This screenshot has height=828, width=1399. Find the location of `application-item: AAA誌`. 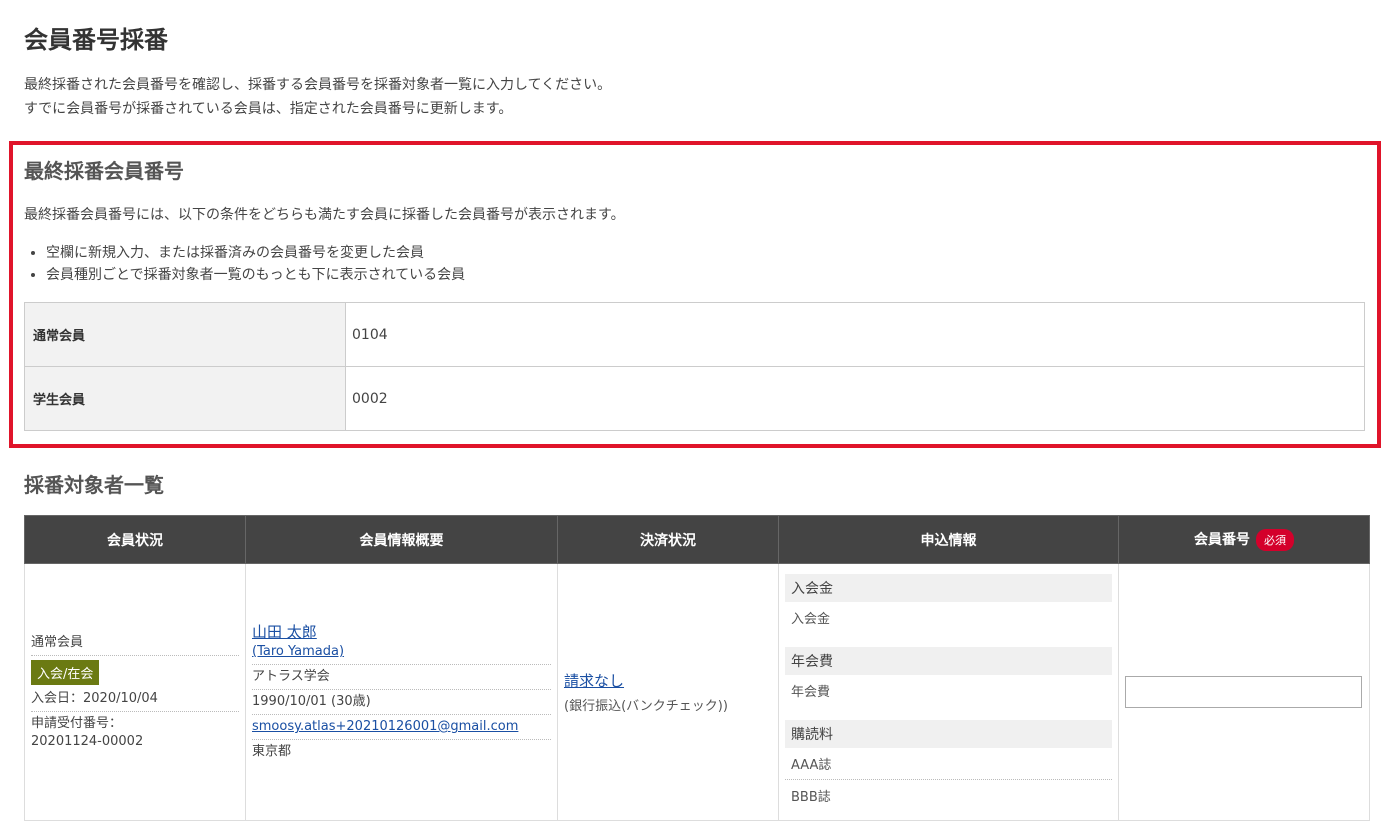

application-item: AAA誌 is located at coordinates (948, 764).